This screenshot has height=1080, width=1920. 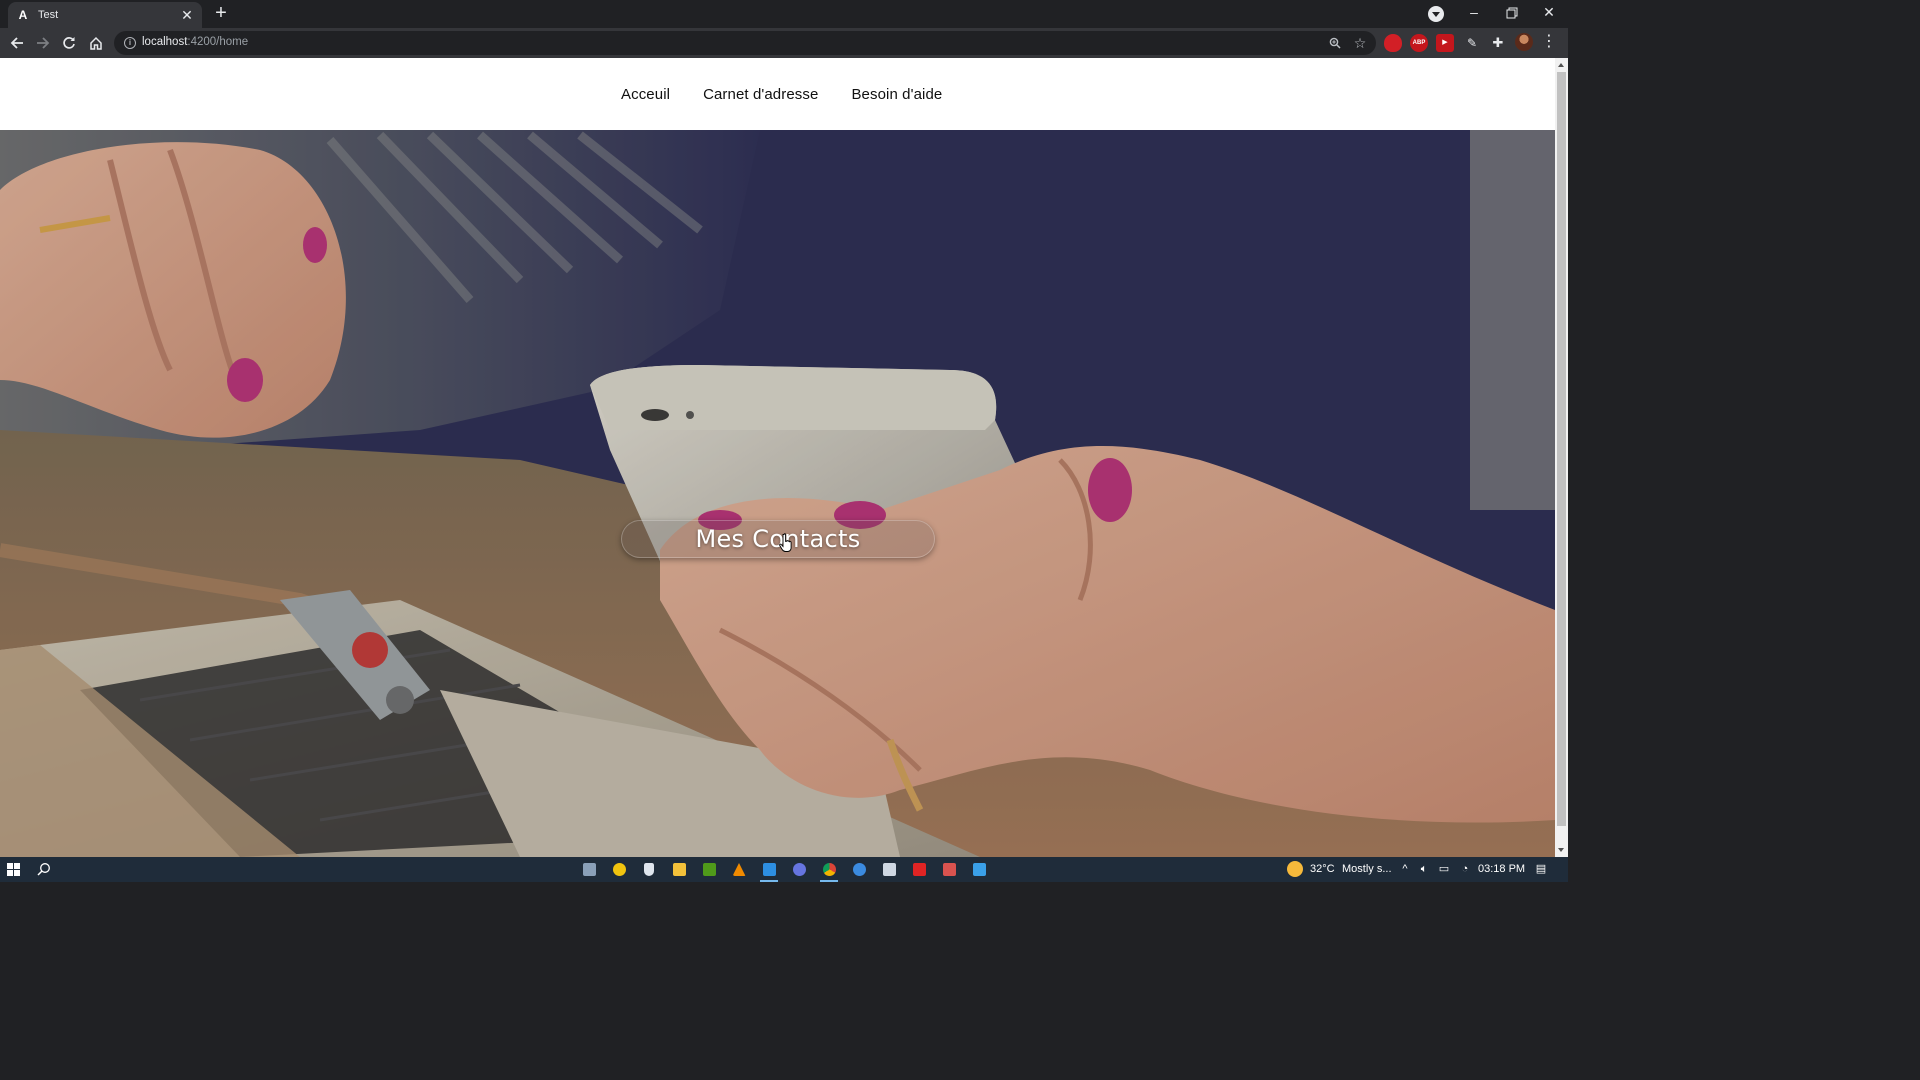 I want to click on page-scrollbar, so click(x=1561, y=457).